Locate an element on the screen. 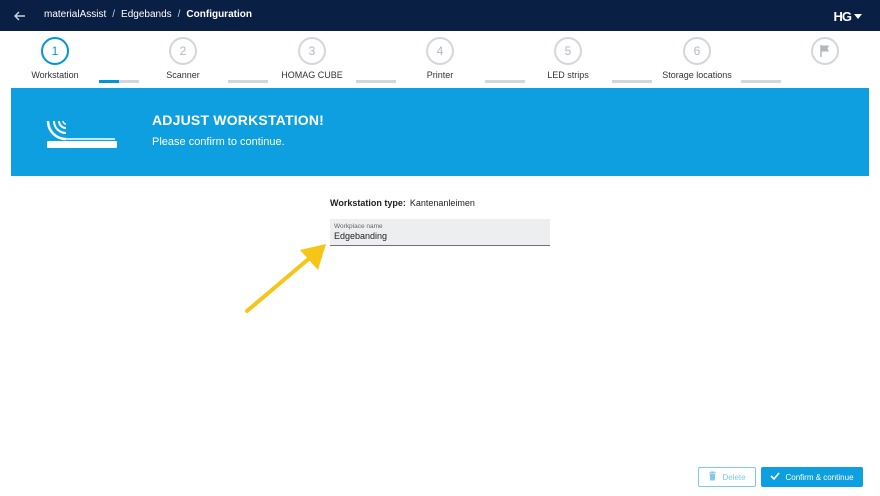  homag-logo: HG is located at coordinates (842, 16).